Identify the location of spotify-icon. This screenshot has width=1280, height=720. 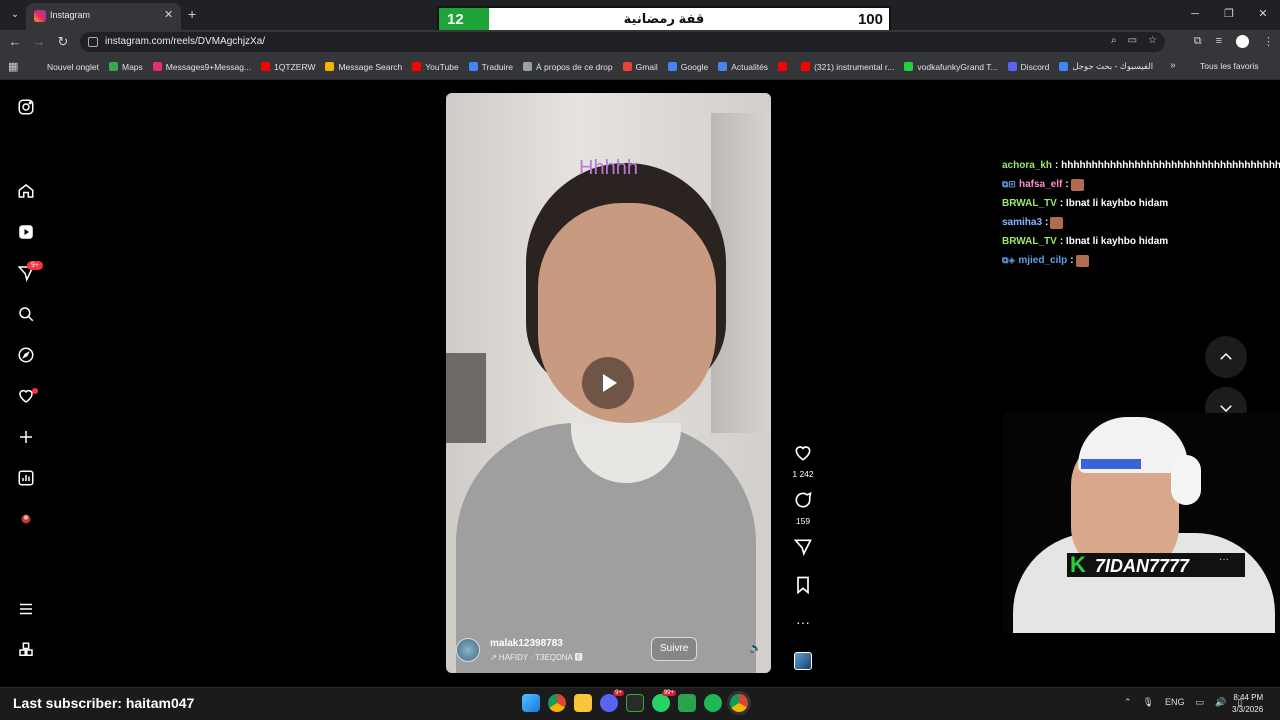
(713, 703).